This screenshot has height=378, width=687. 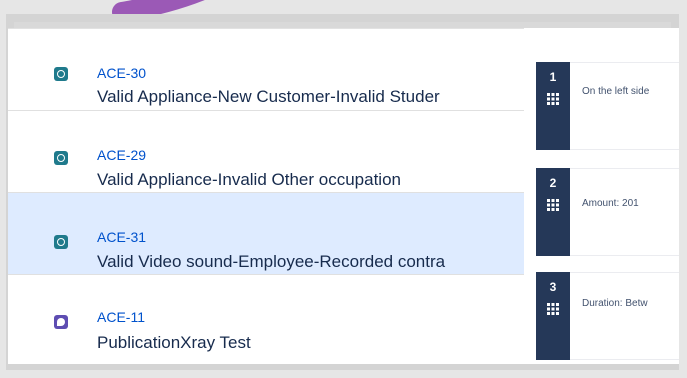 What do you see at coordinates (553, 287) in the screenshot?
I see `step-number: 3` at bounding box center [553, 287].